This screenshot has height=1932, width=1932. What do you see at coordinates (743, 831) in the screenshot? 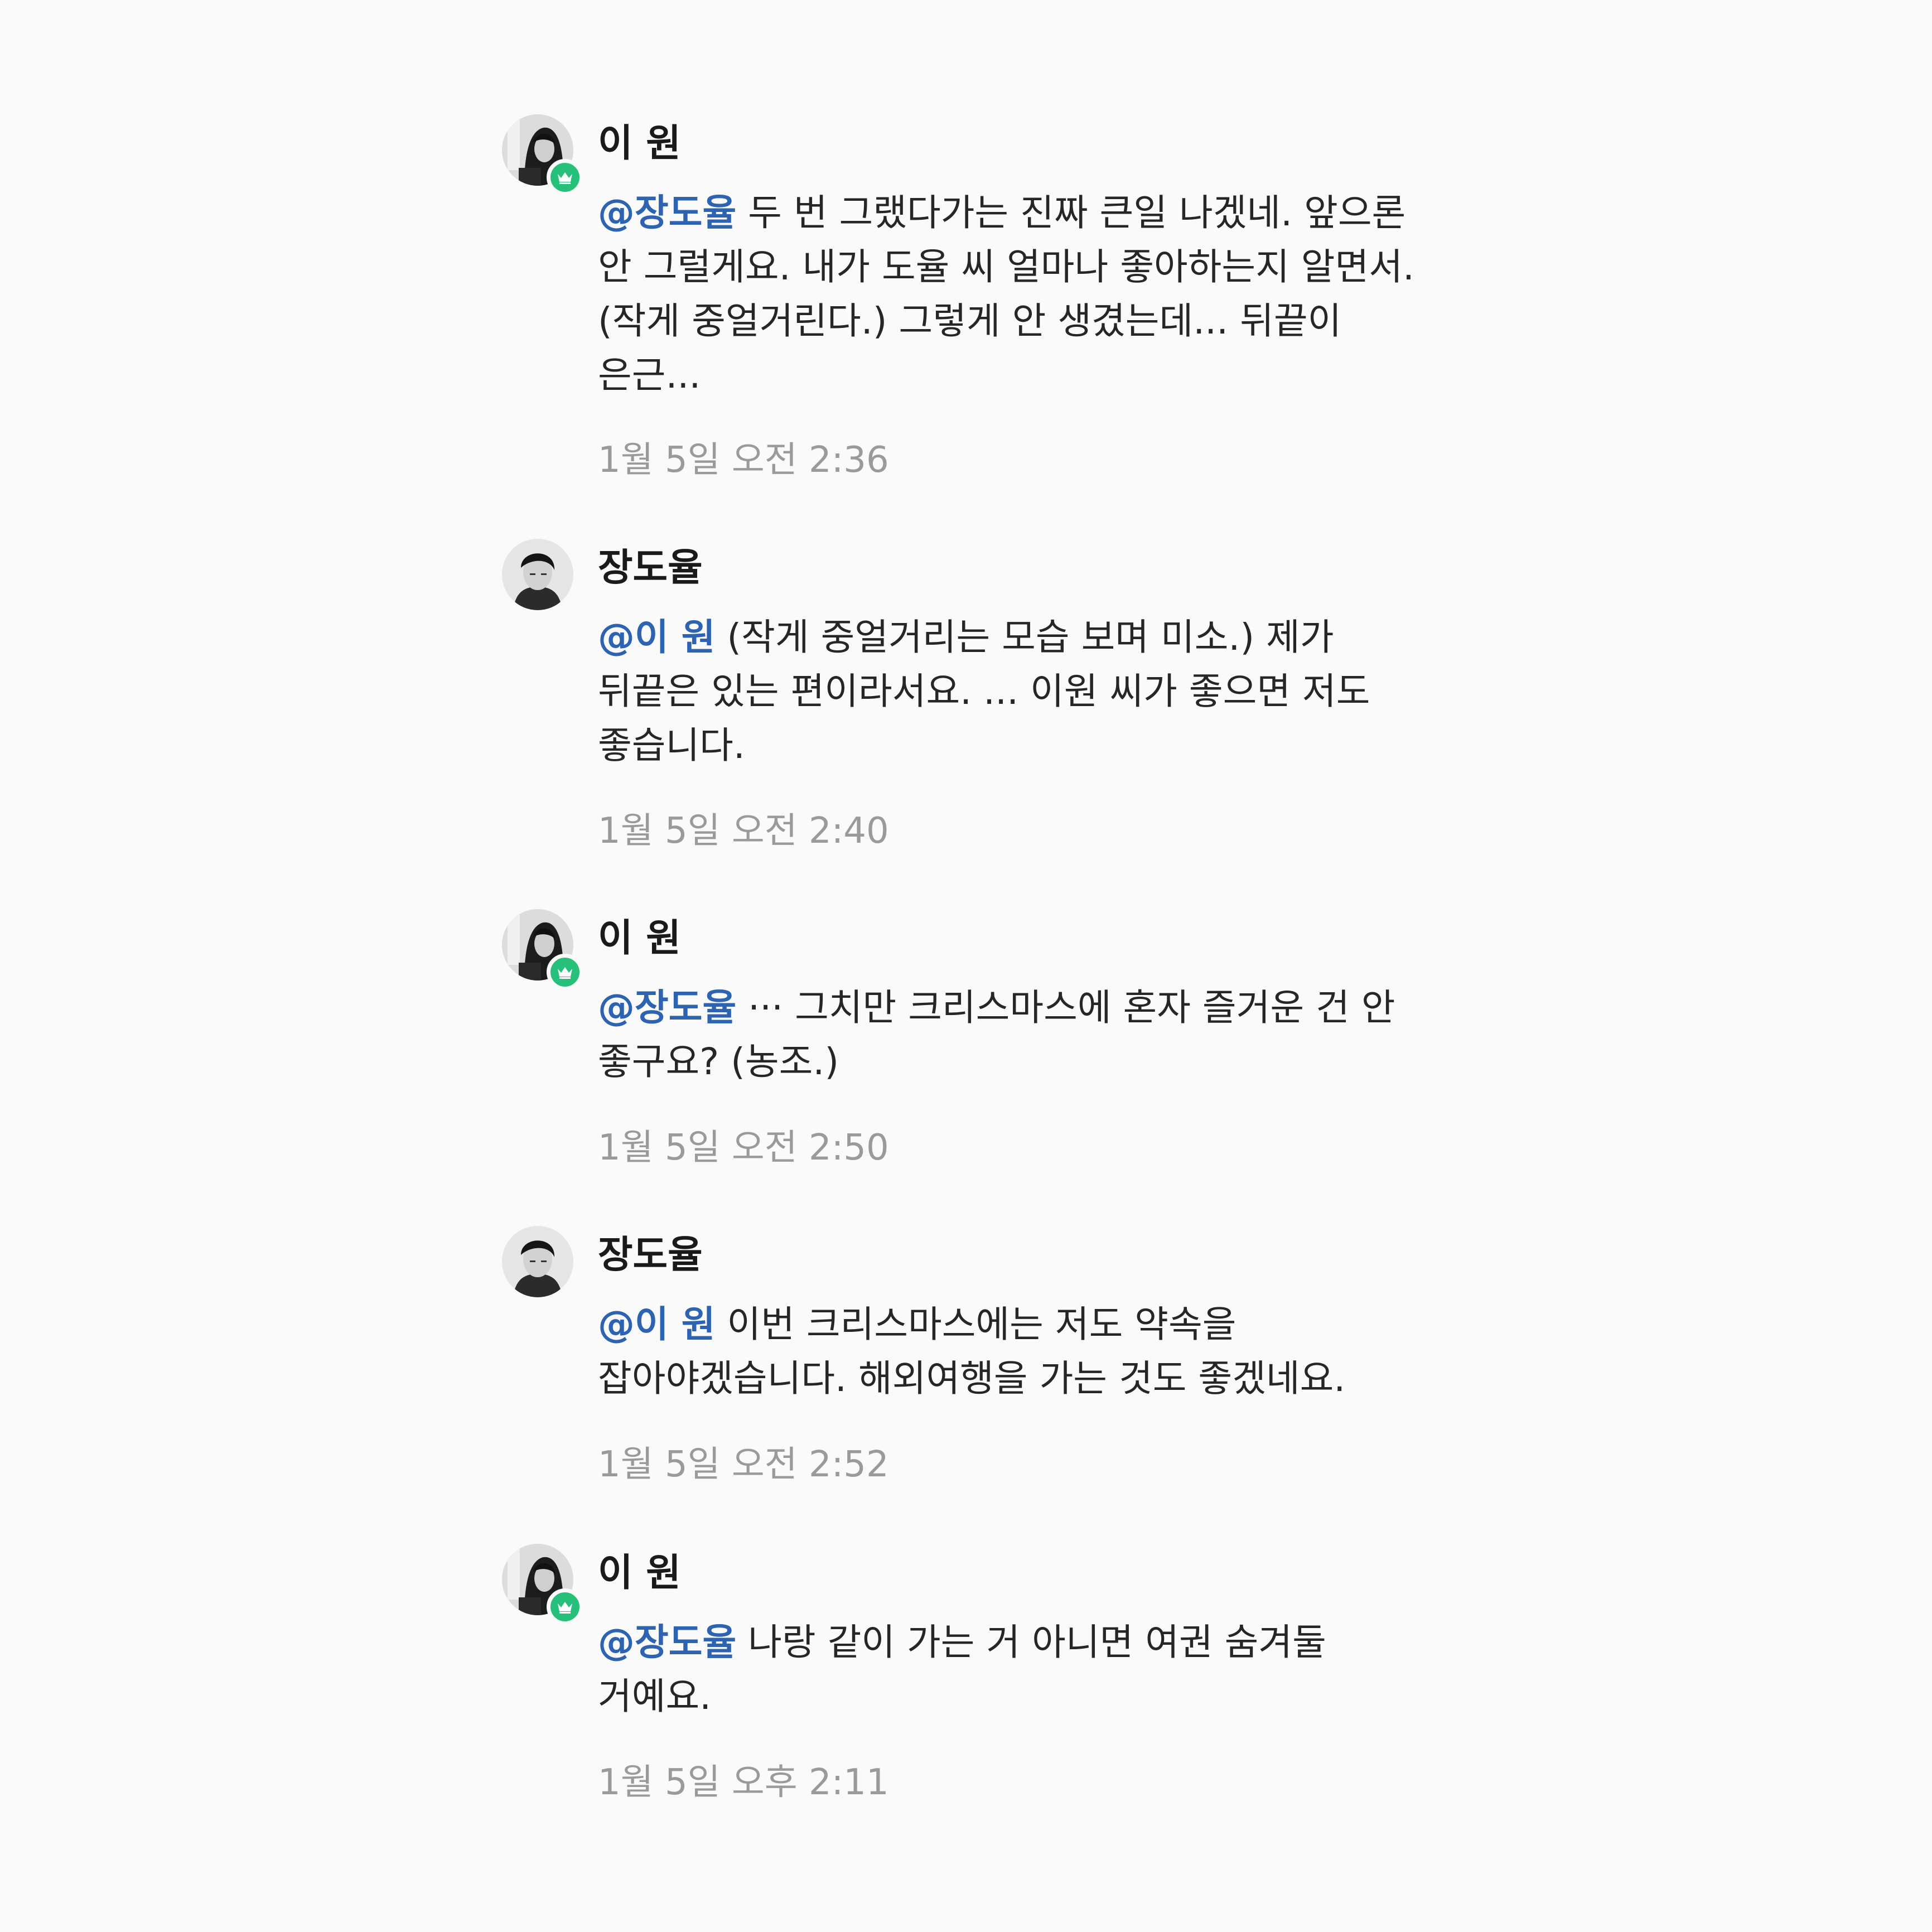
I see `comment-timestamp: 1월 5일 오전 2:40` at bounding box center [743, 831].